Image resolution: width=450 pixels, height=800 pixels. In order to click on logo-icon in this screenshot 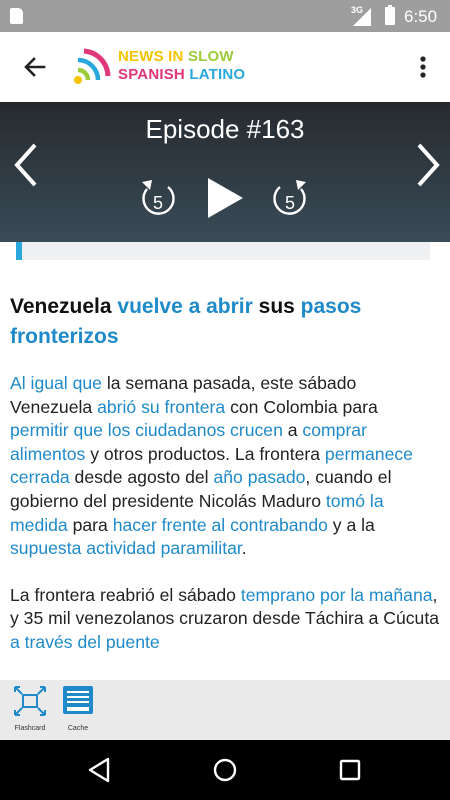, I will do `click(92, 66)`.